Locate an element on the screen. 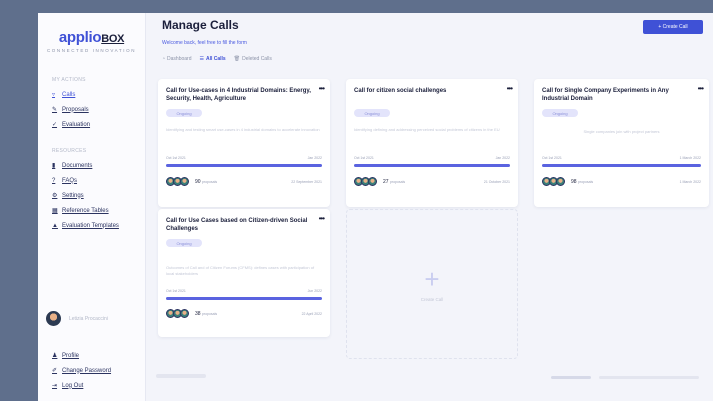 Image resolution: width=713 pixels, height=401 pixels. user-profile: Letizia Procaccini is located at coordinates (77, 318).